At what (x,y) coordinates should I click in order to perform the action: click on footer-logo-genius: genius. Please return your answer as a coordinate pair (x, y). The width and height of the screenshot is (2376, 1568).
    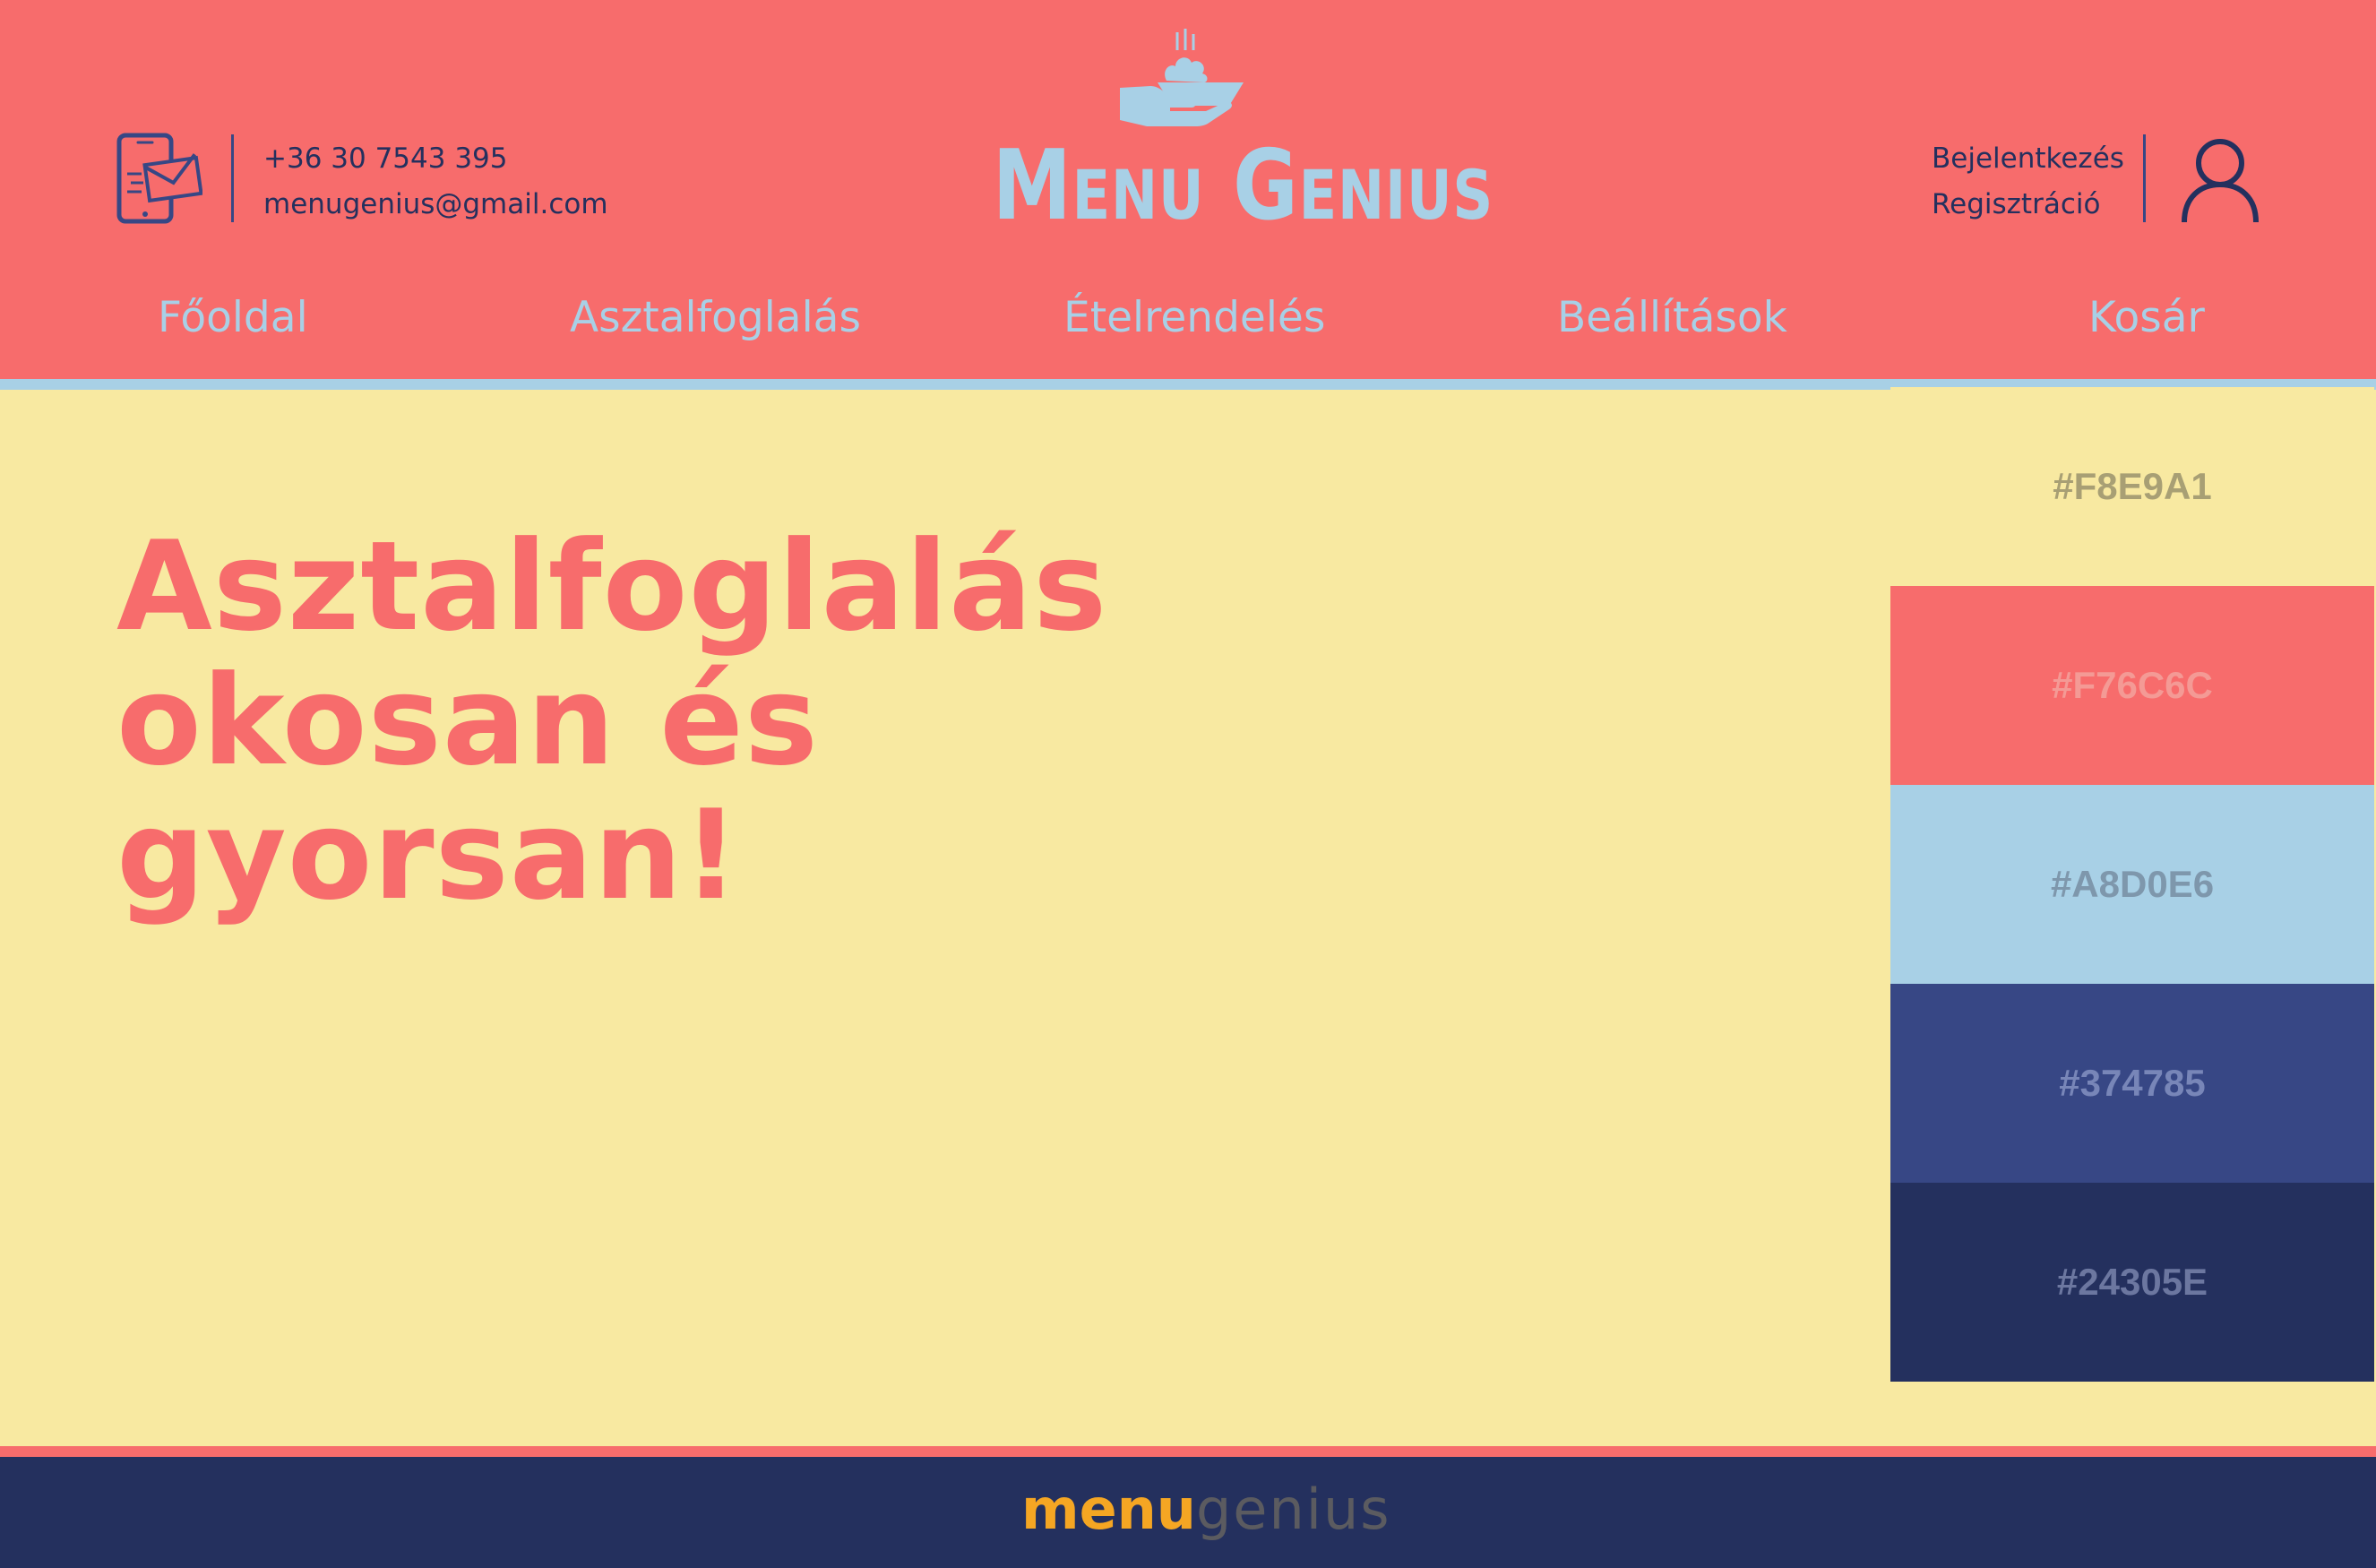
    Looking at the image, I should click on (1293, 1510).